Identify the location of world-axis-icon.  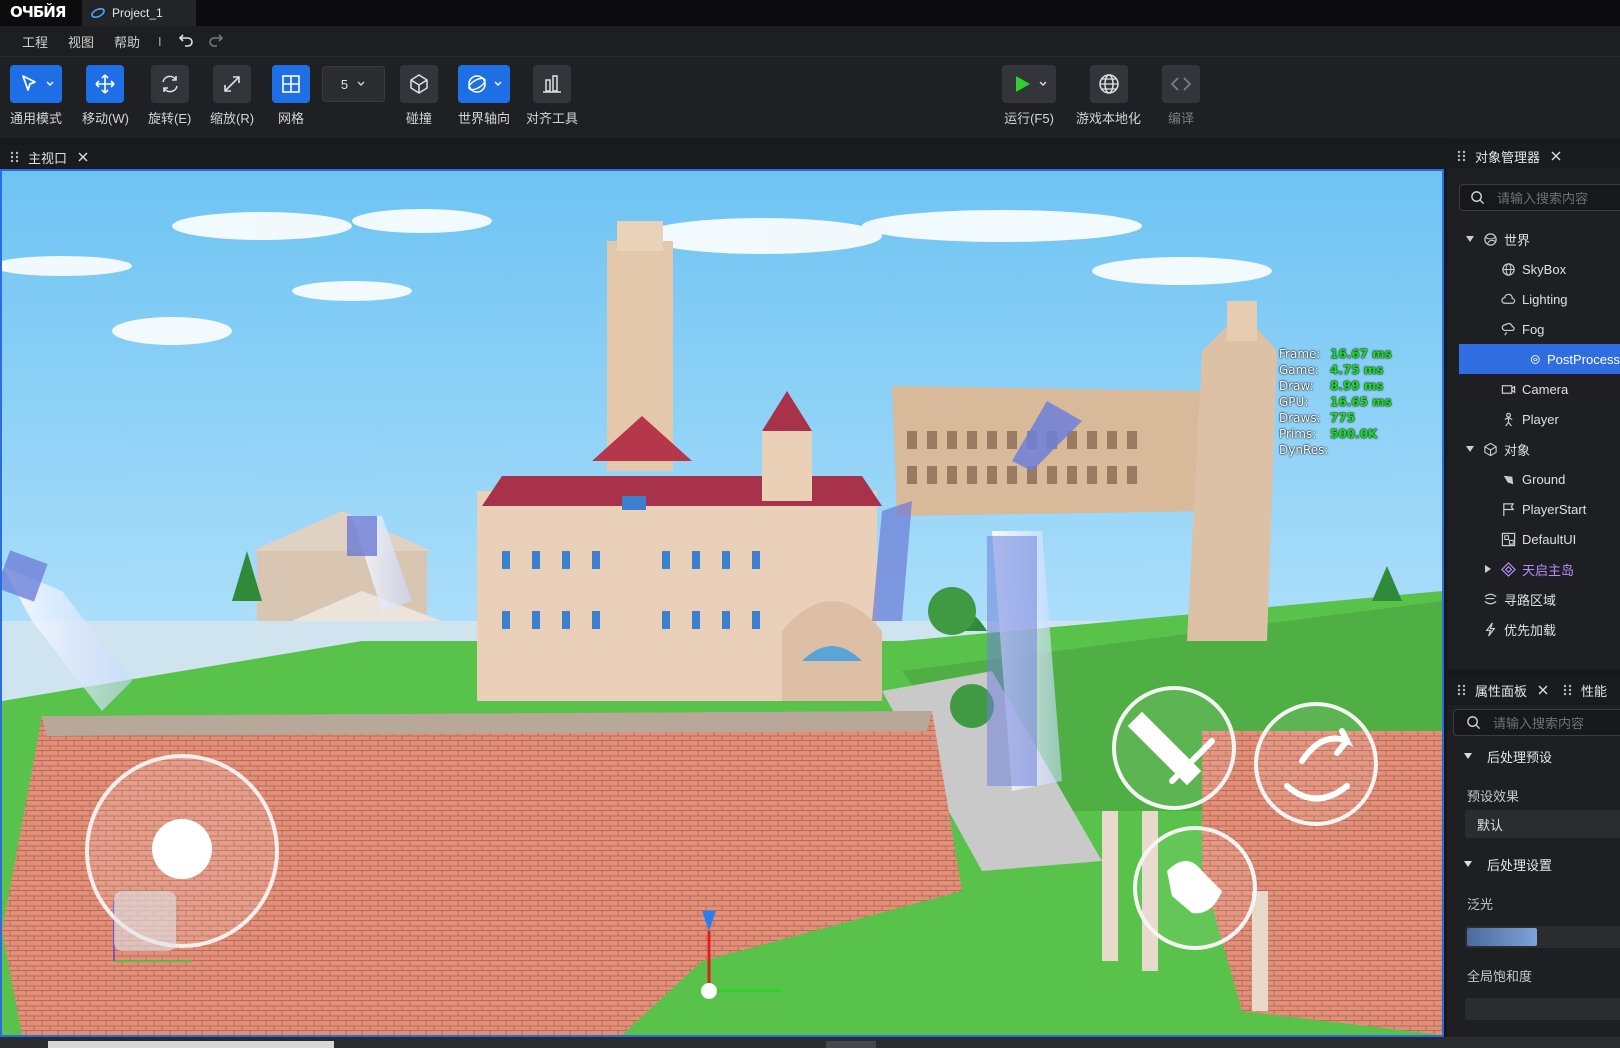
(477, 84).